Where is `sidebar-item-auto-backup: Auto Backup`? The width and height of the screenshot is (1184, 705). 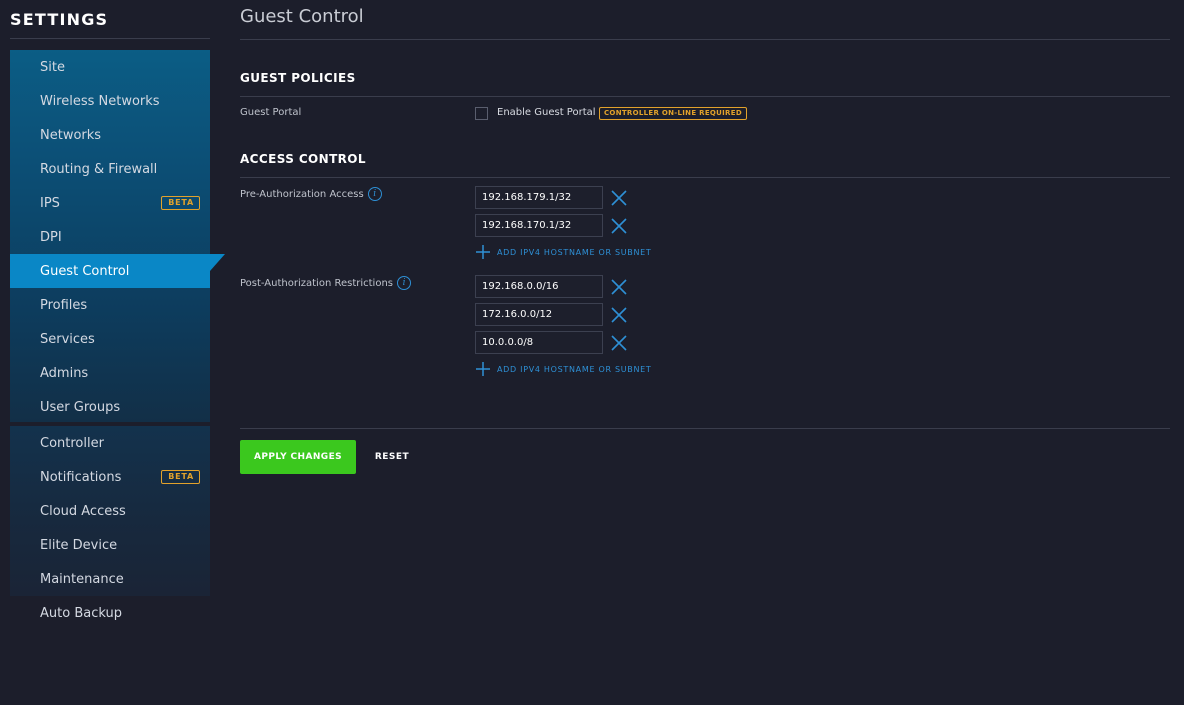
sidebar-item-auto-backup: Auto Backup is located at coordinates (110, 613).